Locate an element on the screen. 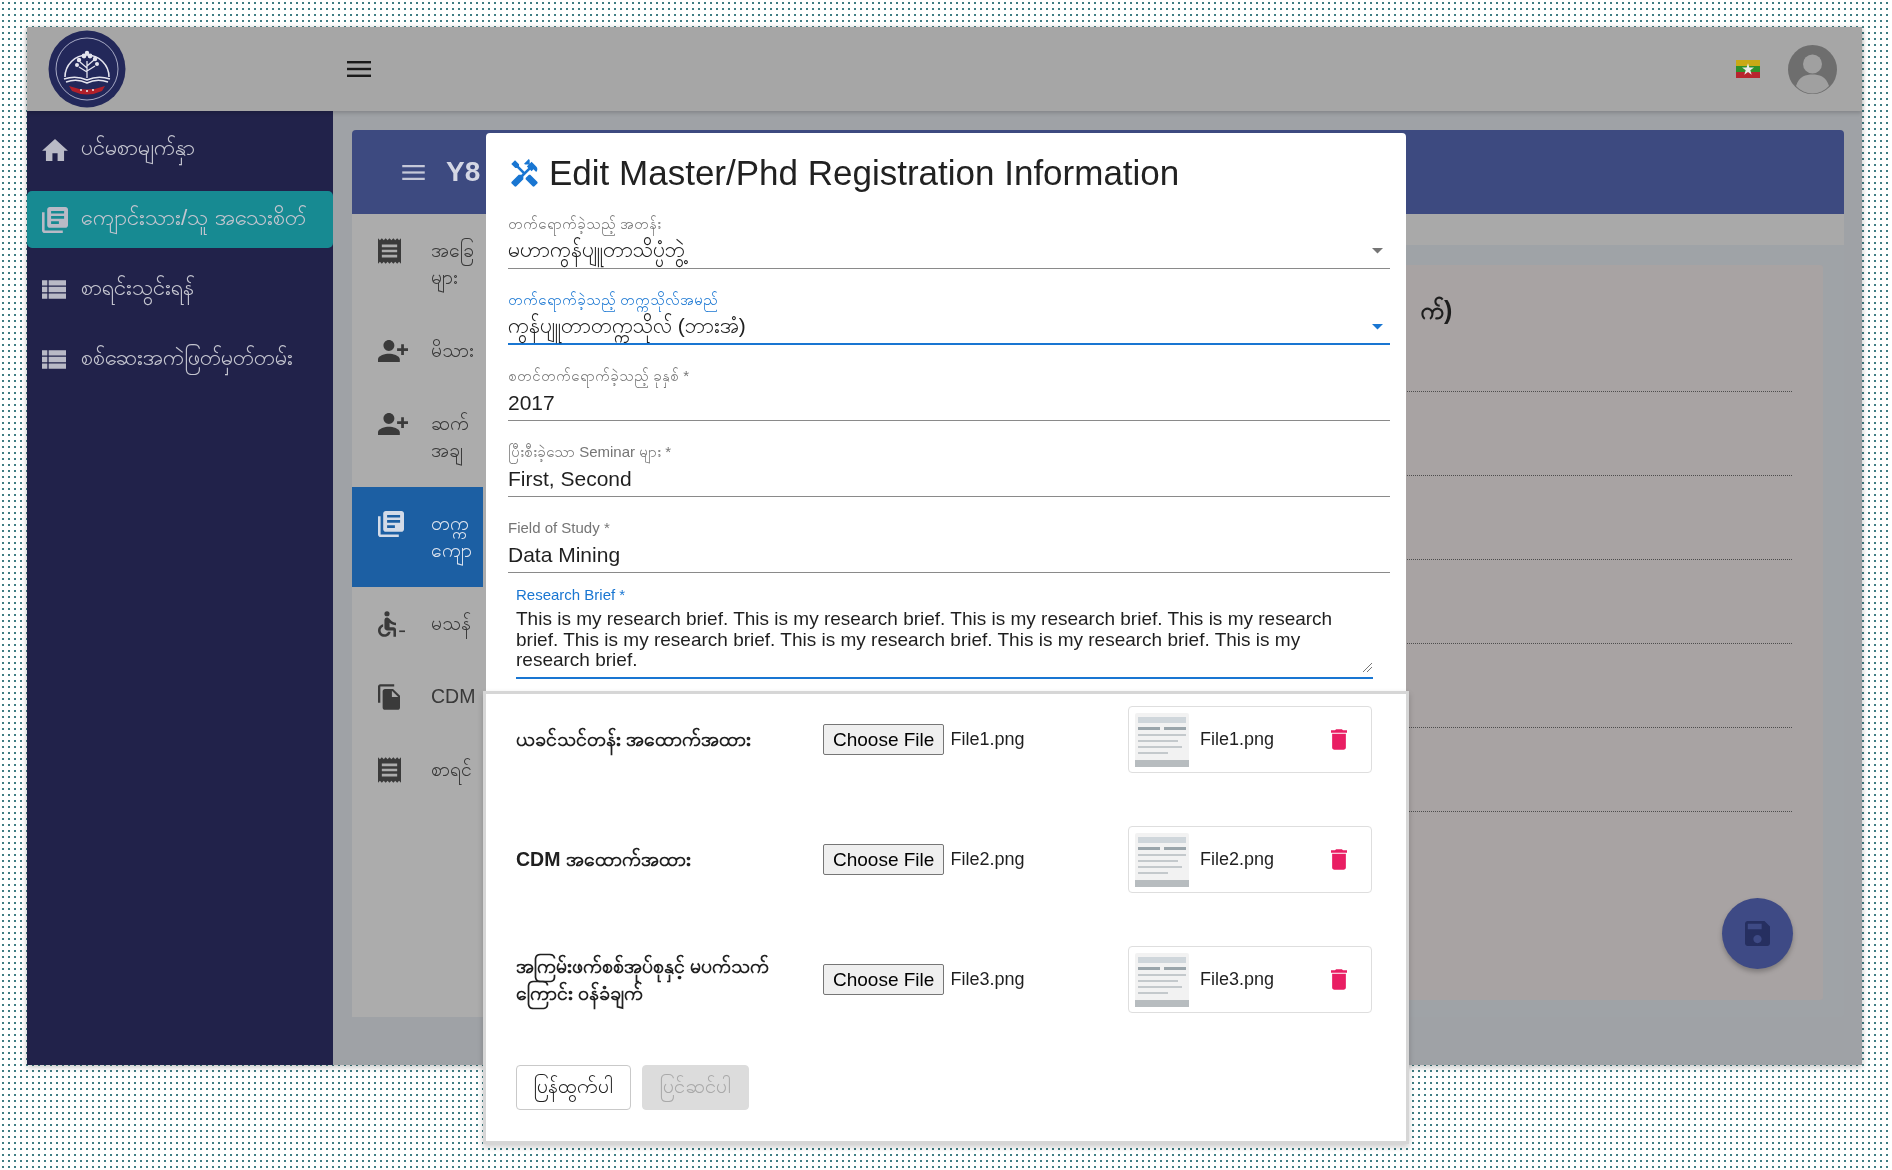 The height and width of the screenshot is (1170, 1892). select-field: ကွန်ပျူတာတက္ကသိုလ် (ဘားအံ) is located at coordinates (949, 329).